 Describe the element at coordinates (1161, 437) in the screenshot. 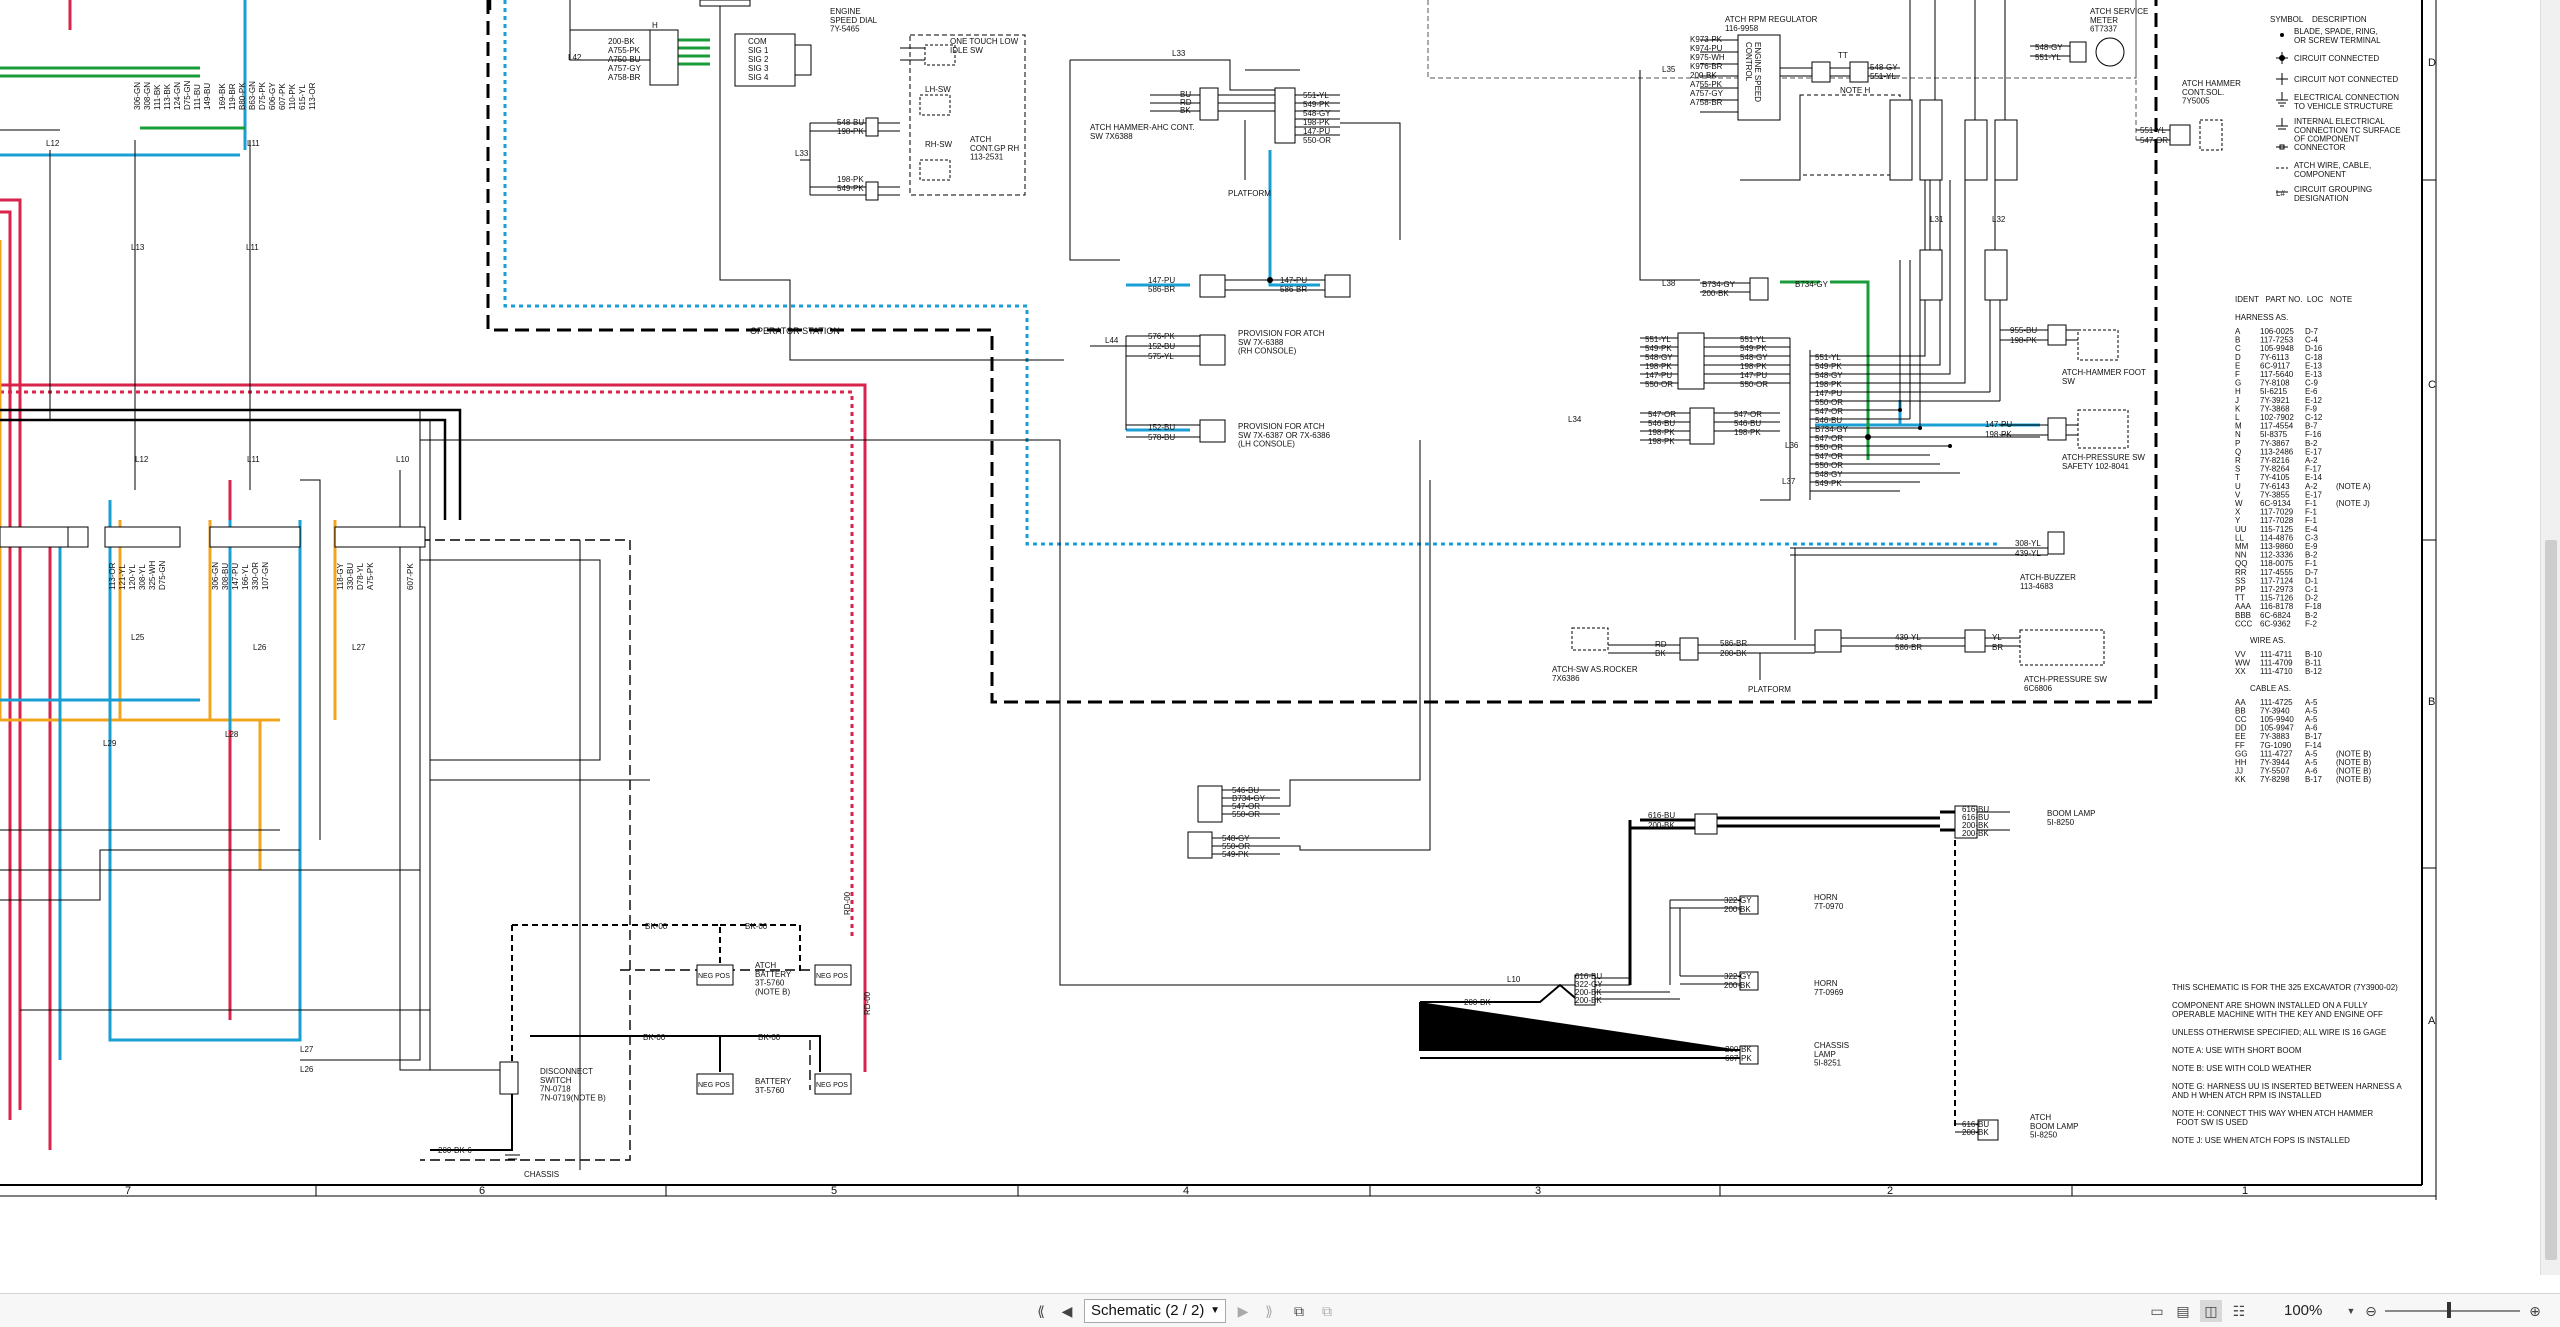

I see `wire-label: 578-BU` at that location.